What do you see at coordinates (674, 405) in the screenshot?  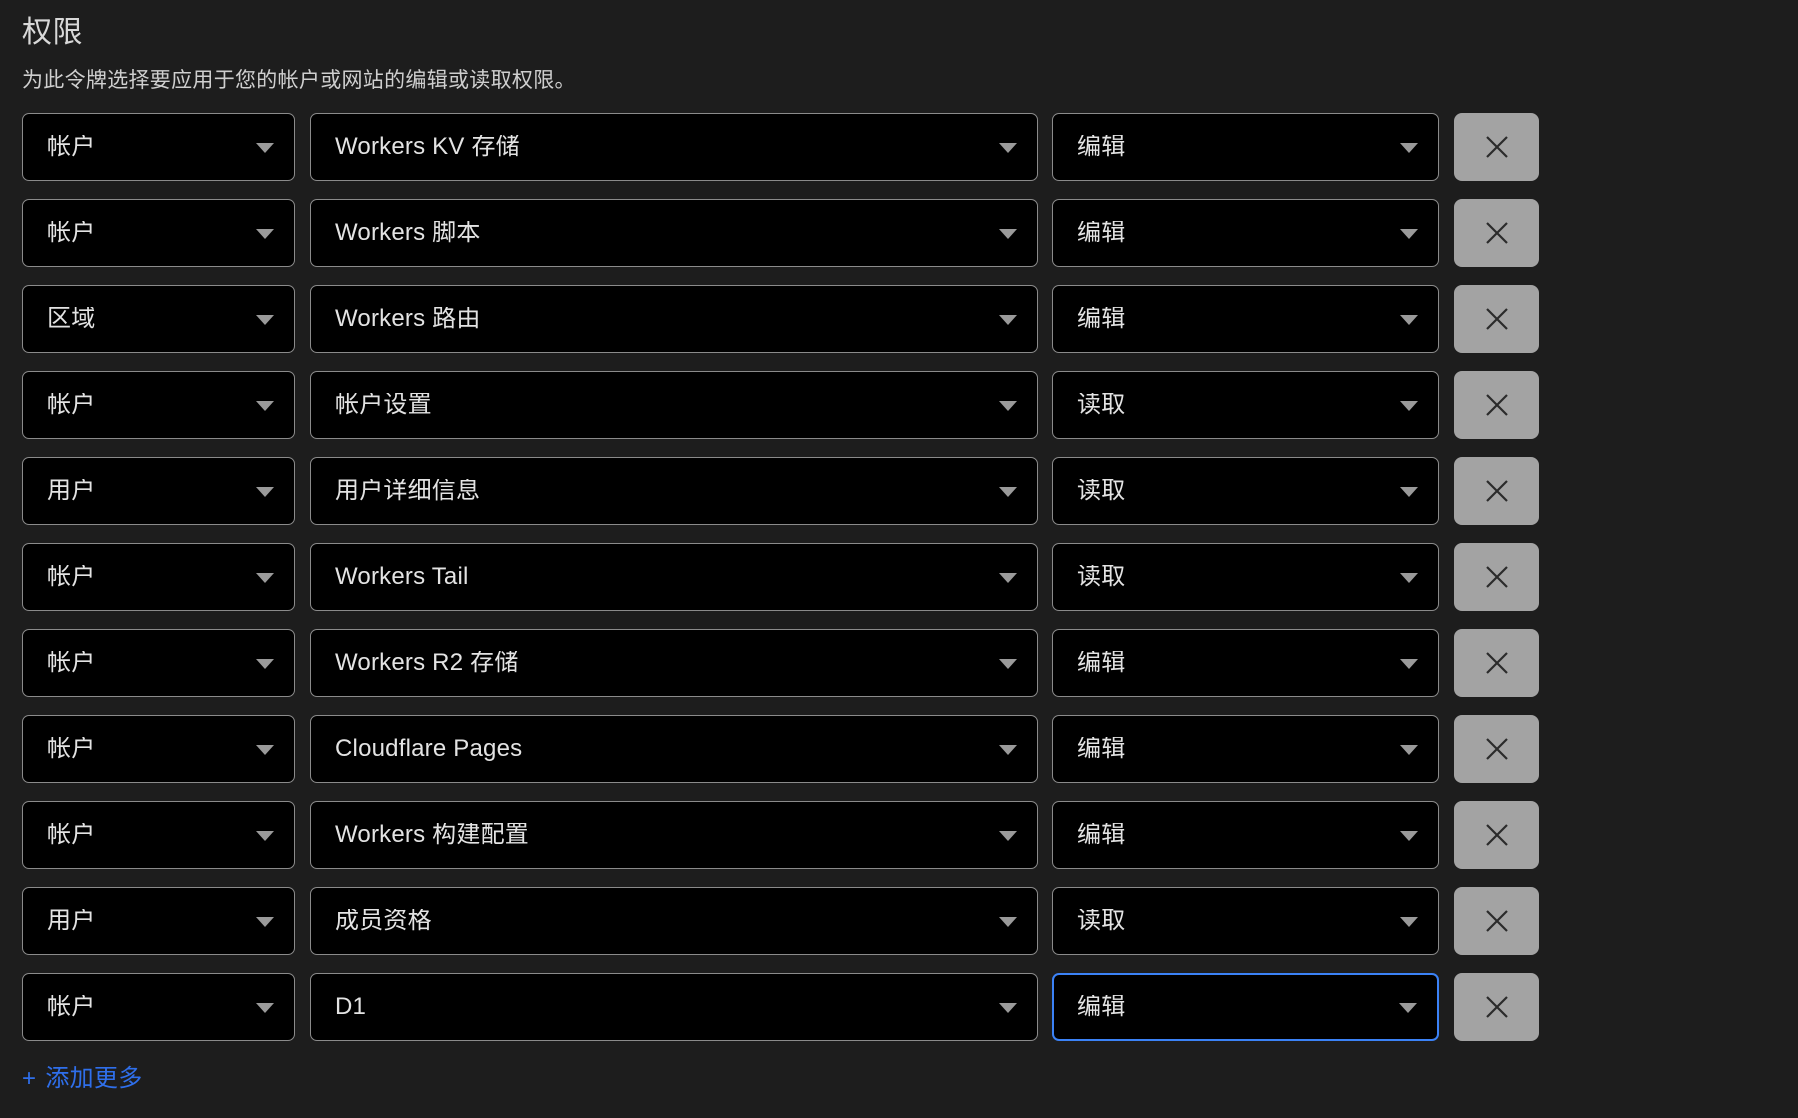 I see `resource-select: 帐户设置` at bounding box center [674, 405].